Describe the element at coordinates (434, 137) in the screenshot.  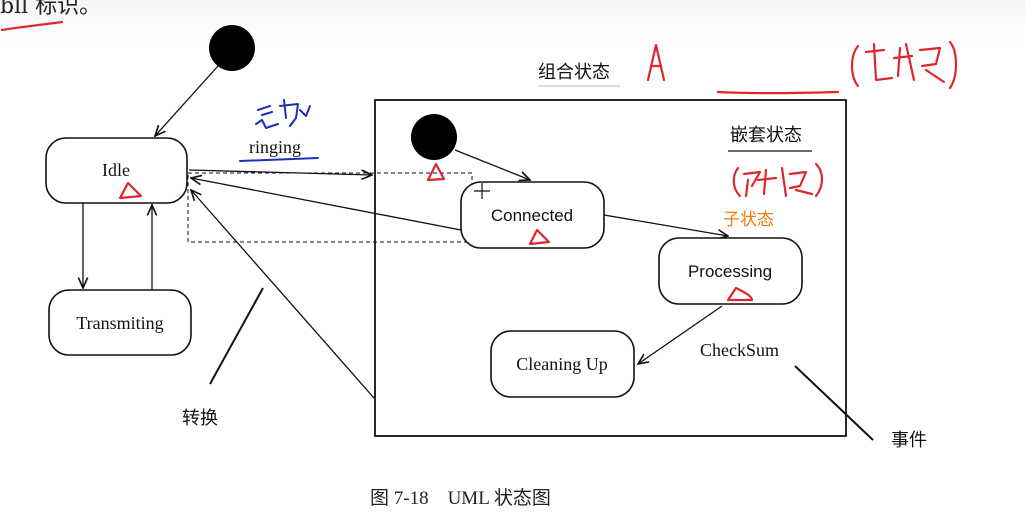
I see `initial-state-inner` at that location.